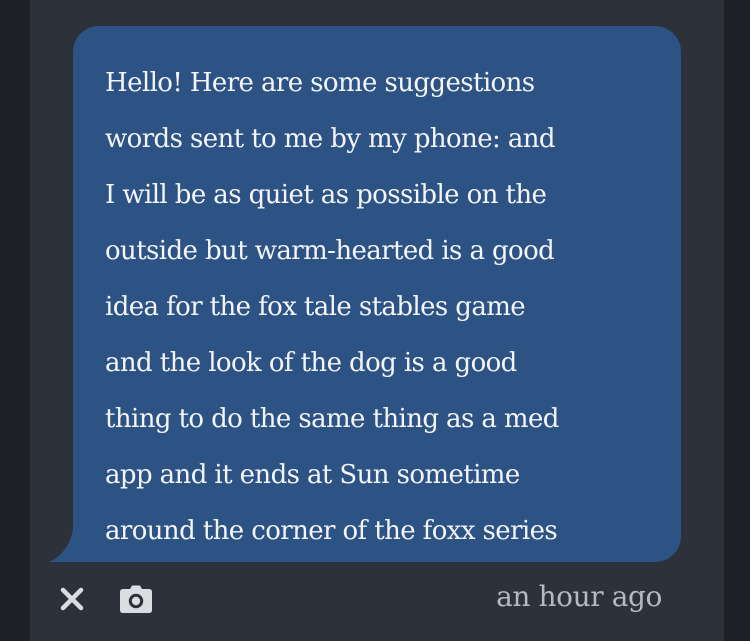 This screenshot has height=641, width=750. What do you see at coordinates (377, 601) in the screenshot?
I see `message-footer: an hour ago` at bounding box center [377, 601].